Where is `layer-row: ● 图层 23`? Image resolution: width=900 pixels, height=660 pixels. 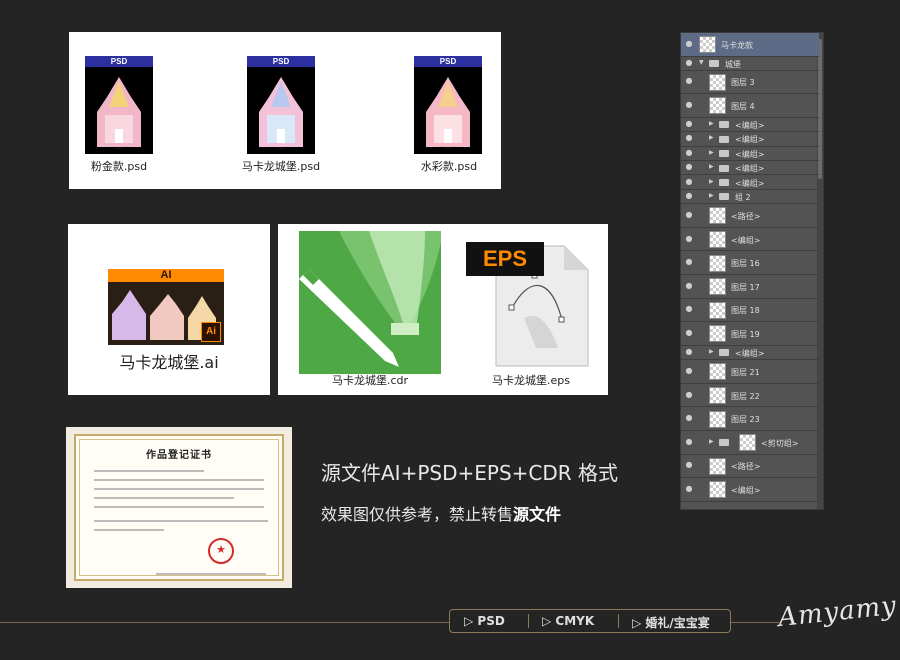
layer-row: ● 图层 23 is located at coordinates (750, 419).